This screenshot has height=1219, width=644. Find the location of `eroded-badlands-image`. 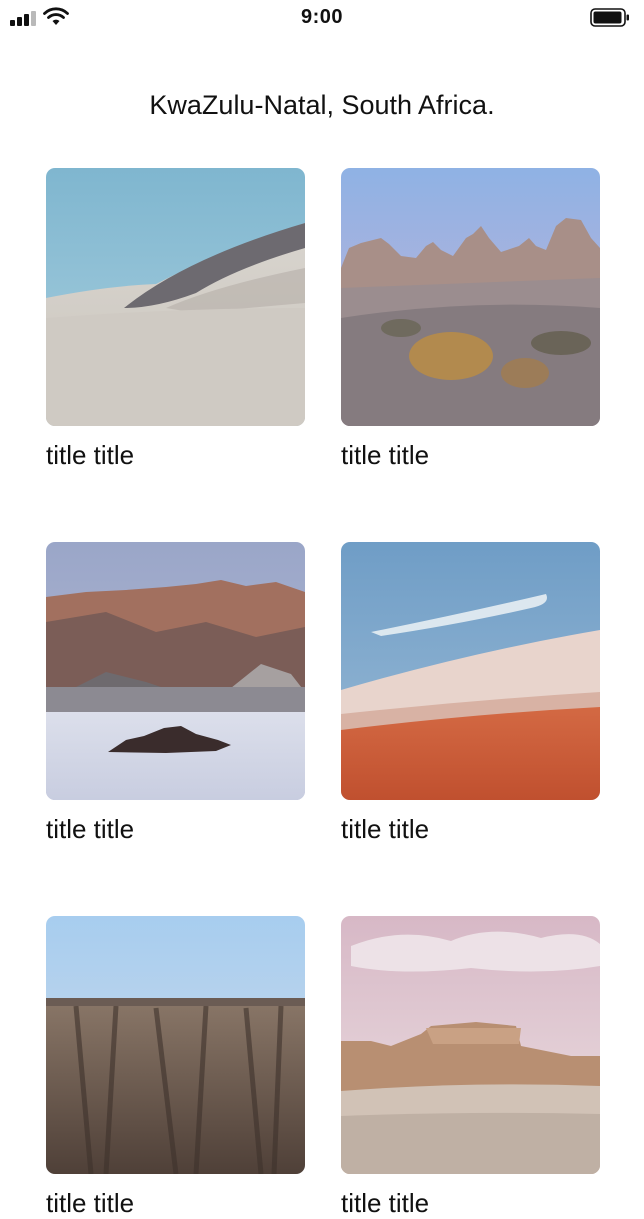

eroded-badlands-image is located at coordinates (470, 1045).